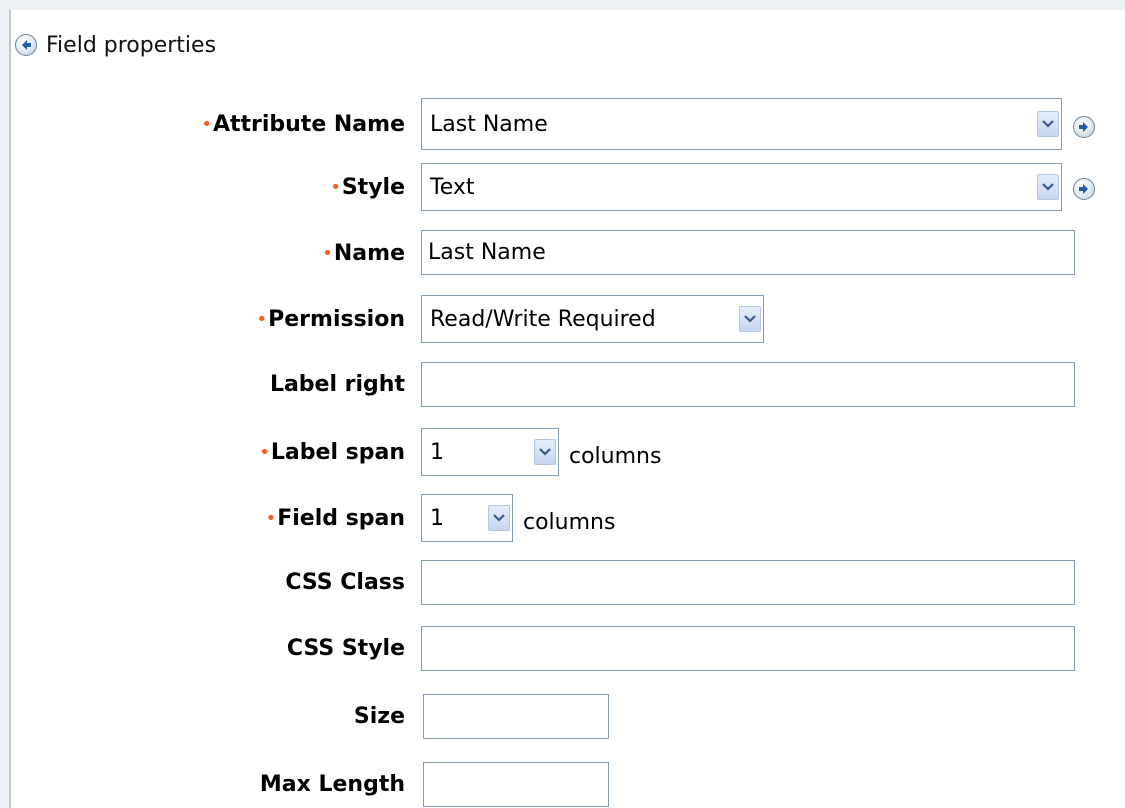 The height and width of the screenshot is (808, 1125). What do you see at coordinates (202, 452) in the screenshot?
I see `row-label-span: • Label span` at bounding box center [202, 452].